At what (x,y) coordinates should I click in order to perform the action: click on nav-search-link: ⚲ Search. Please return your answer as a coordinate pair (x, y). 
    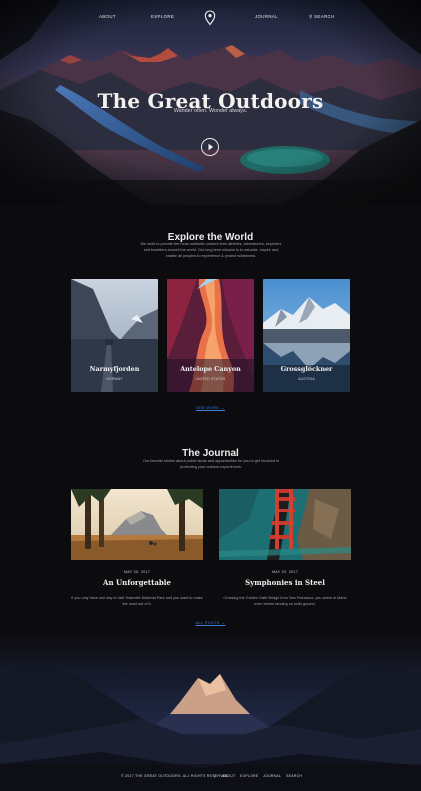
    Looking at the image, I should click on (322, 17).